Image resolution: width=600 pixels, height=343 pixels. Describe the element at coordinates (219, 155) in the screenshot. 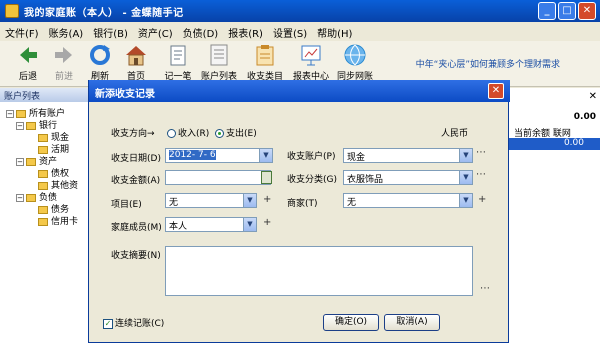

I see `date-picker: 2012- 7- 6 ▼` at that location.